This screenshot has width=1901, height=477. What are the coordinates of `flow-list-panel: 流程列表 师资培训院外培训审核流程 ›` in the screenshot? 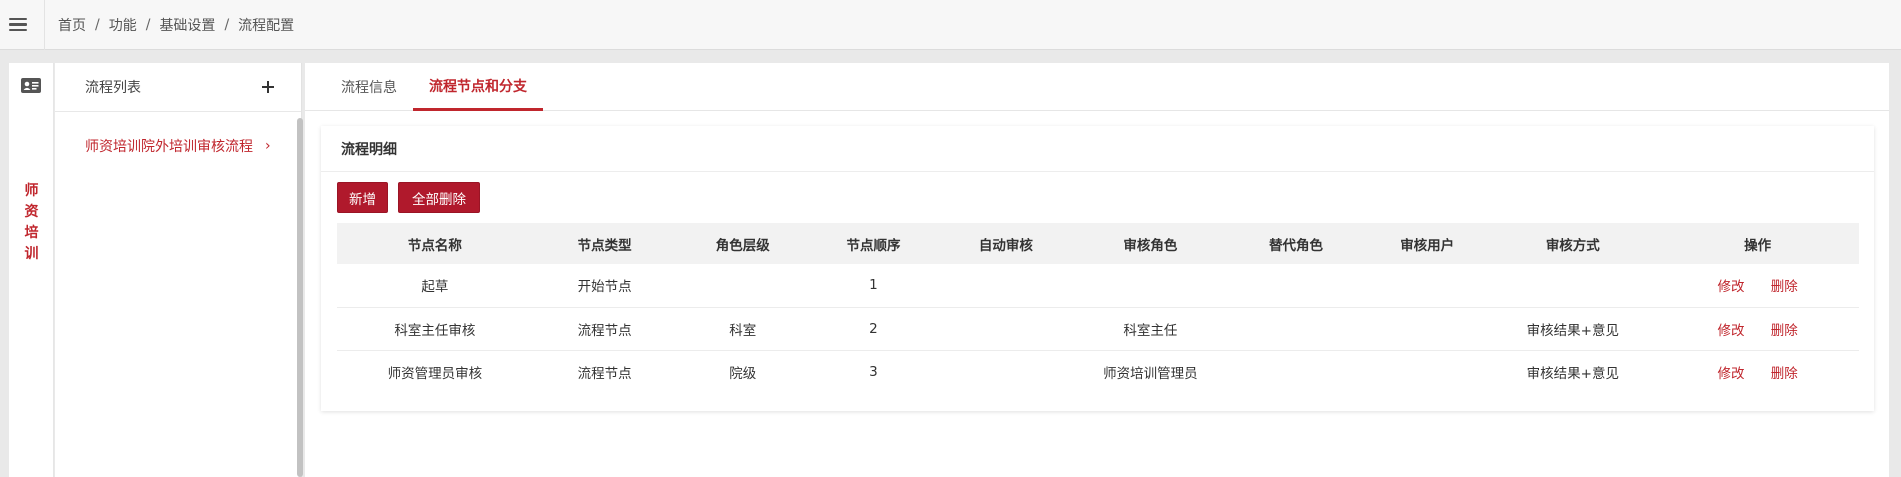 It's located at (179, 270).